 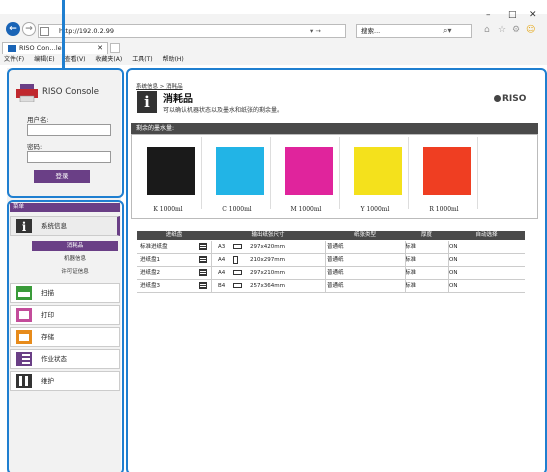 What do you see at coordinates (502, 30) in the screenshot?
I see `favorites-star-icon: ☆` at bounding box center [502, 30].